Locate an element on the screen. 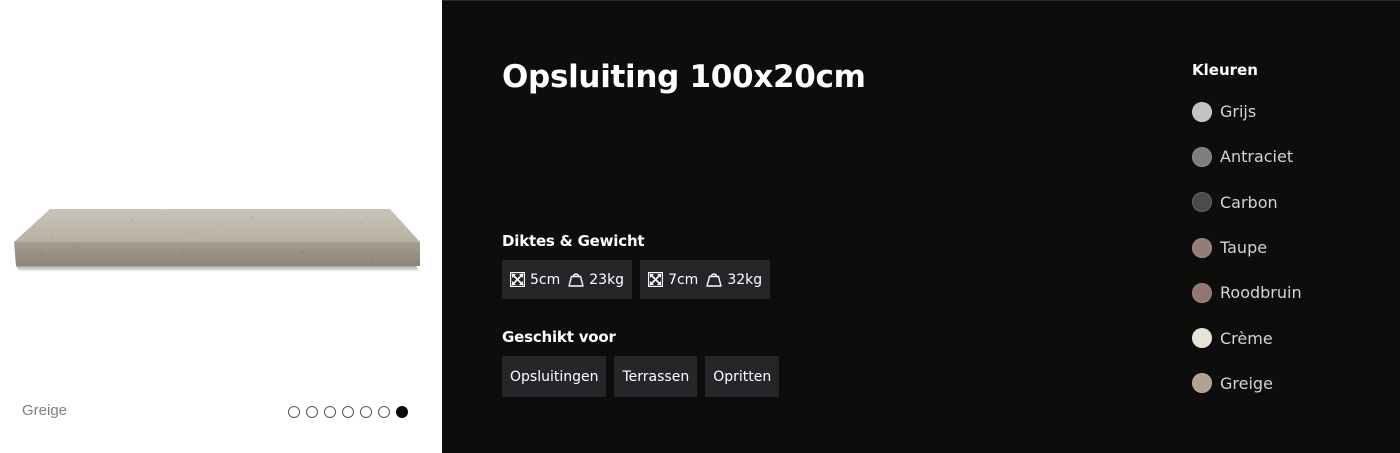  thickness-value: 5cm is located at coordinates (545, 279).